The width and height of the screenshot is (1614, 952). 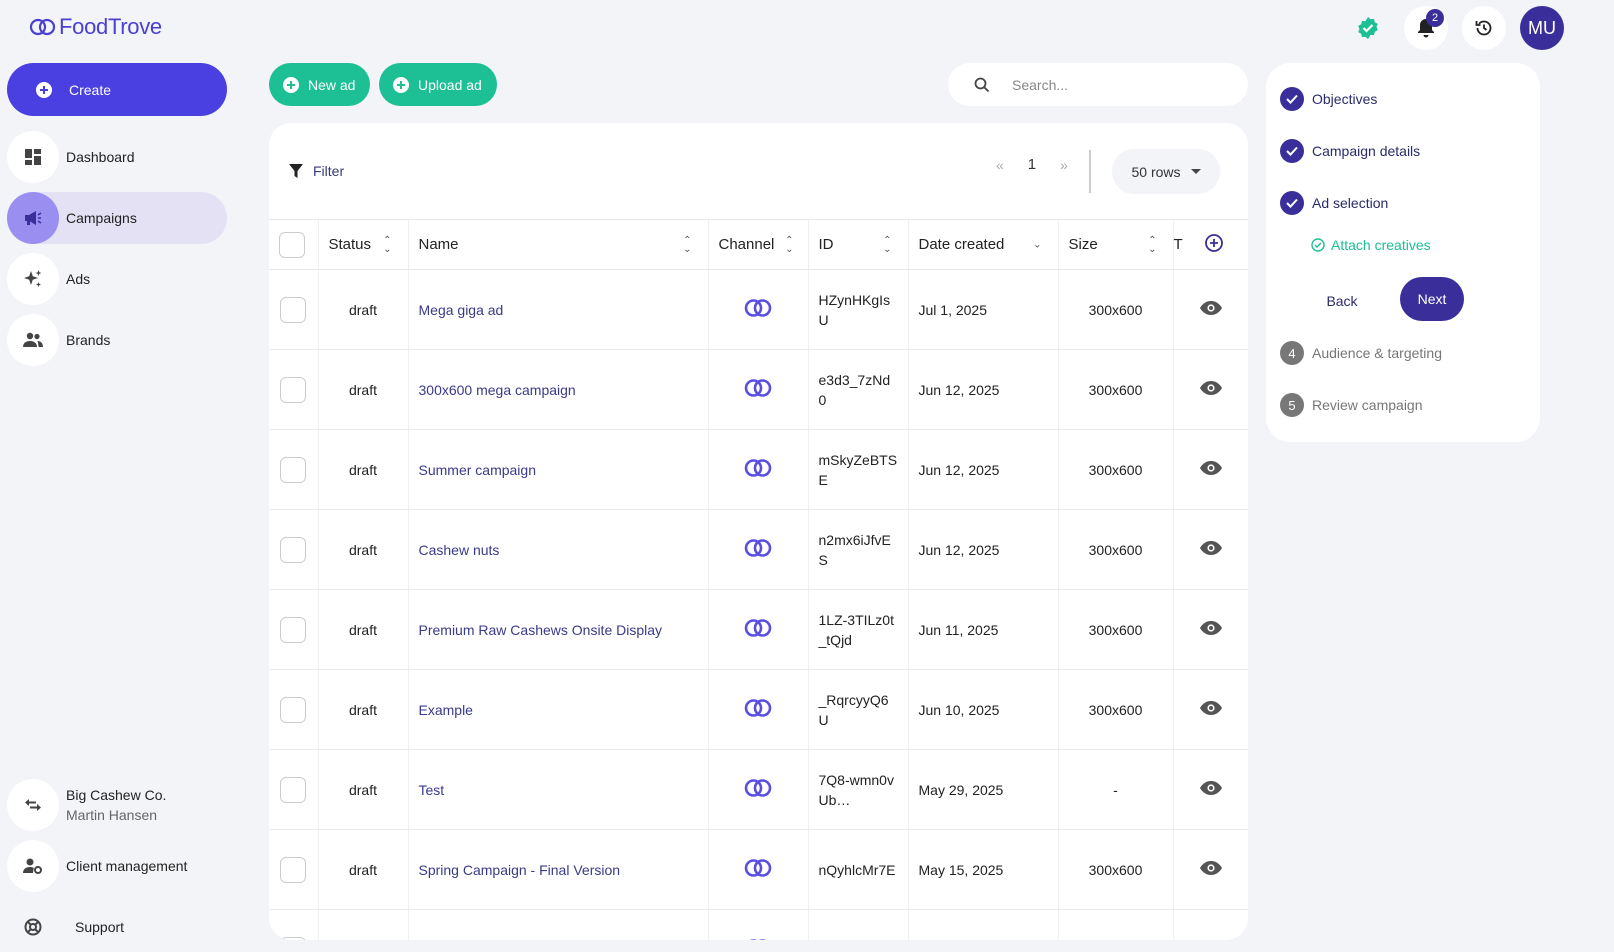 I want to click on current-page: 1, so click(x=1032, y=164).